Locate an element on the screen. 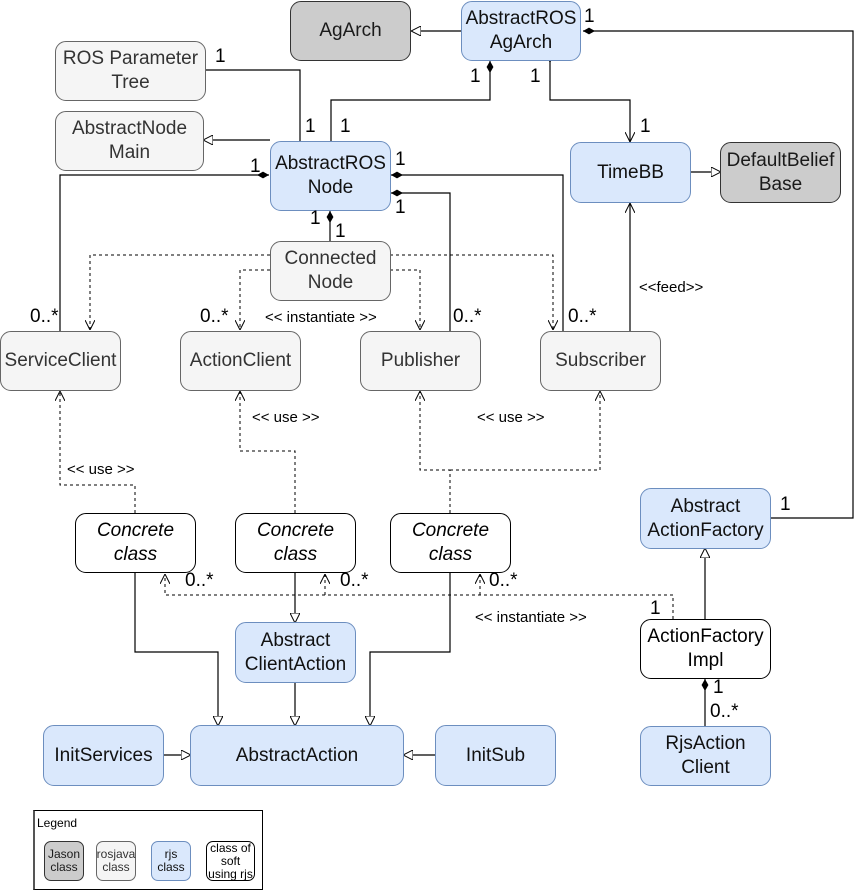 This screenshot has width=865, height=891. edge-concrete1-serviceclient is located at coordinates (98, 452).